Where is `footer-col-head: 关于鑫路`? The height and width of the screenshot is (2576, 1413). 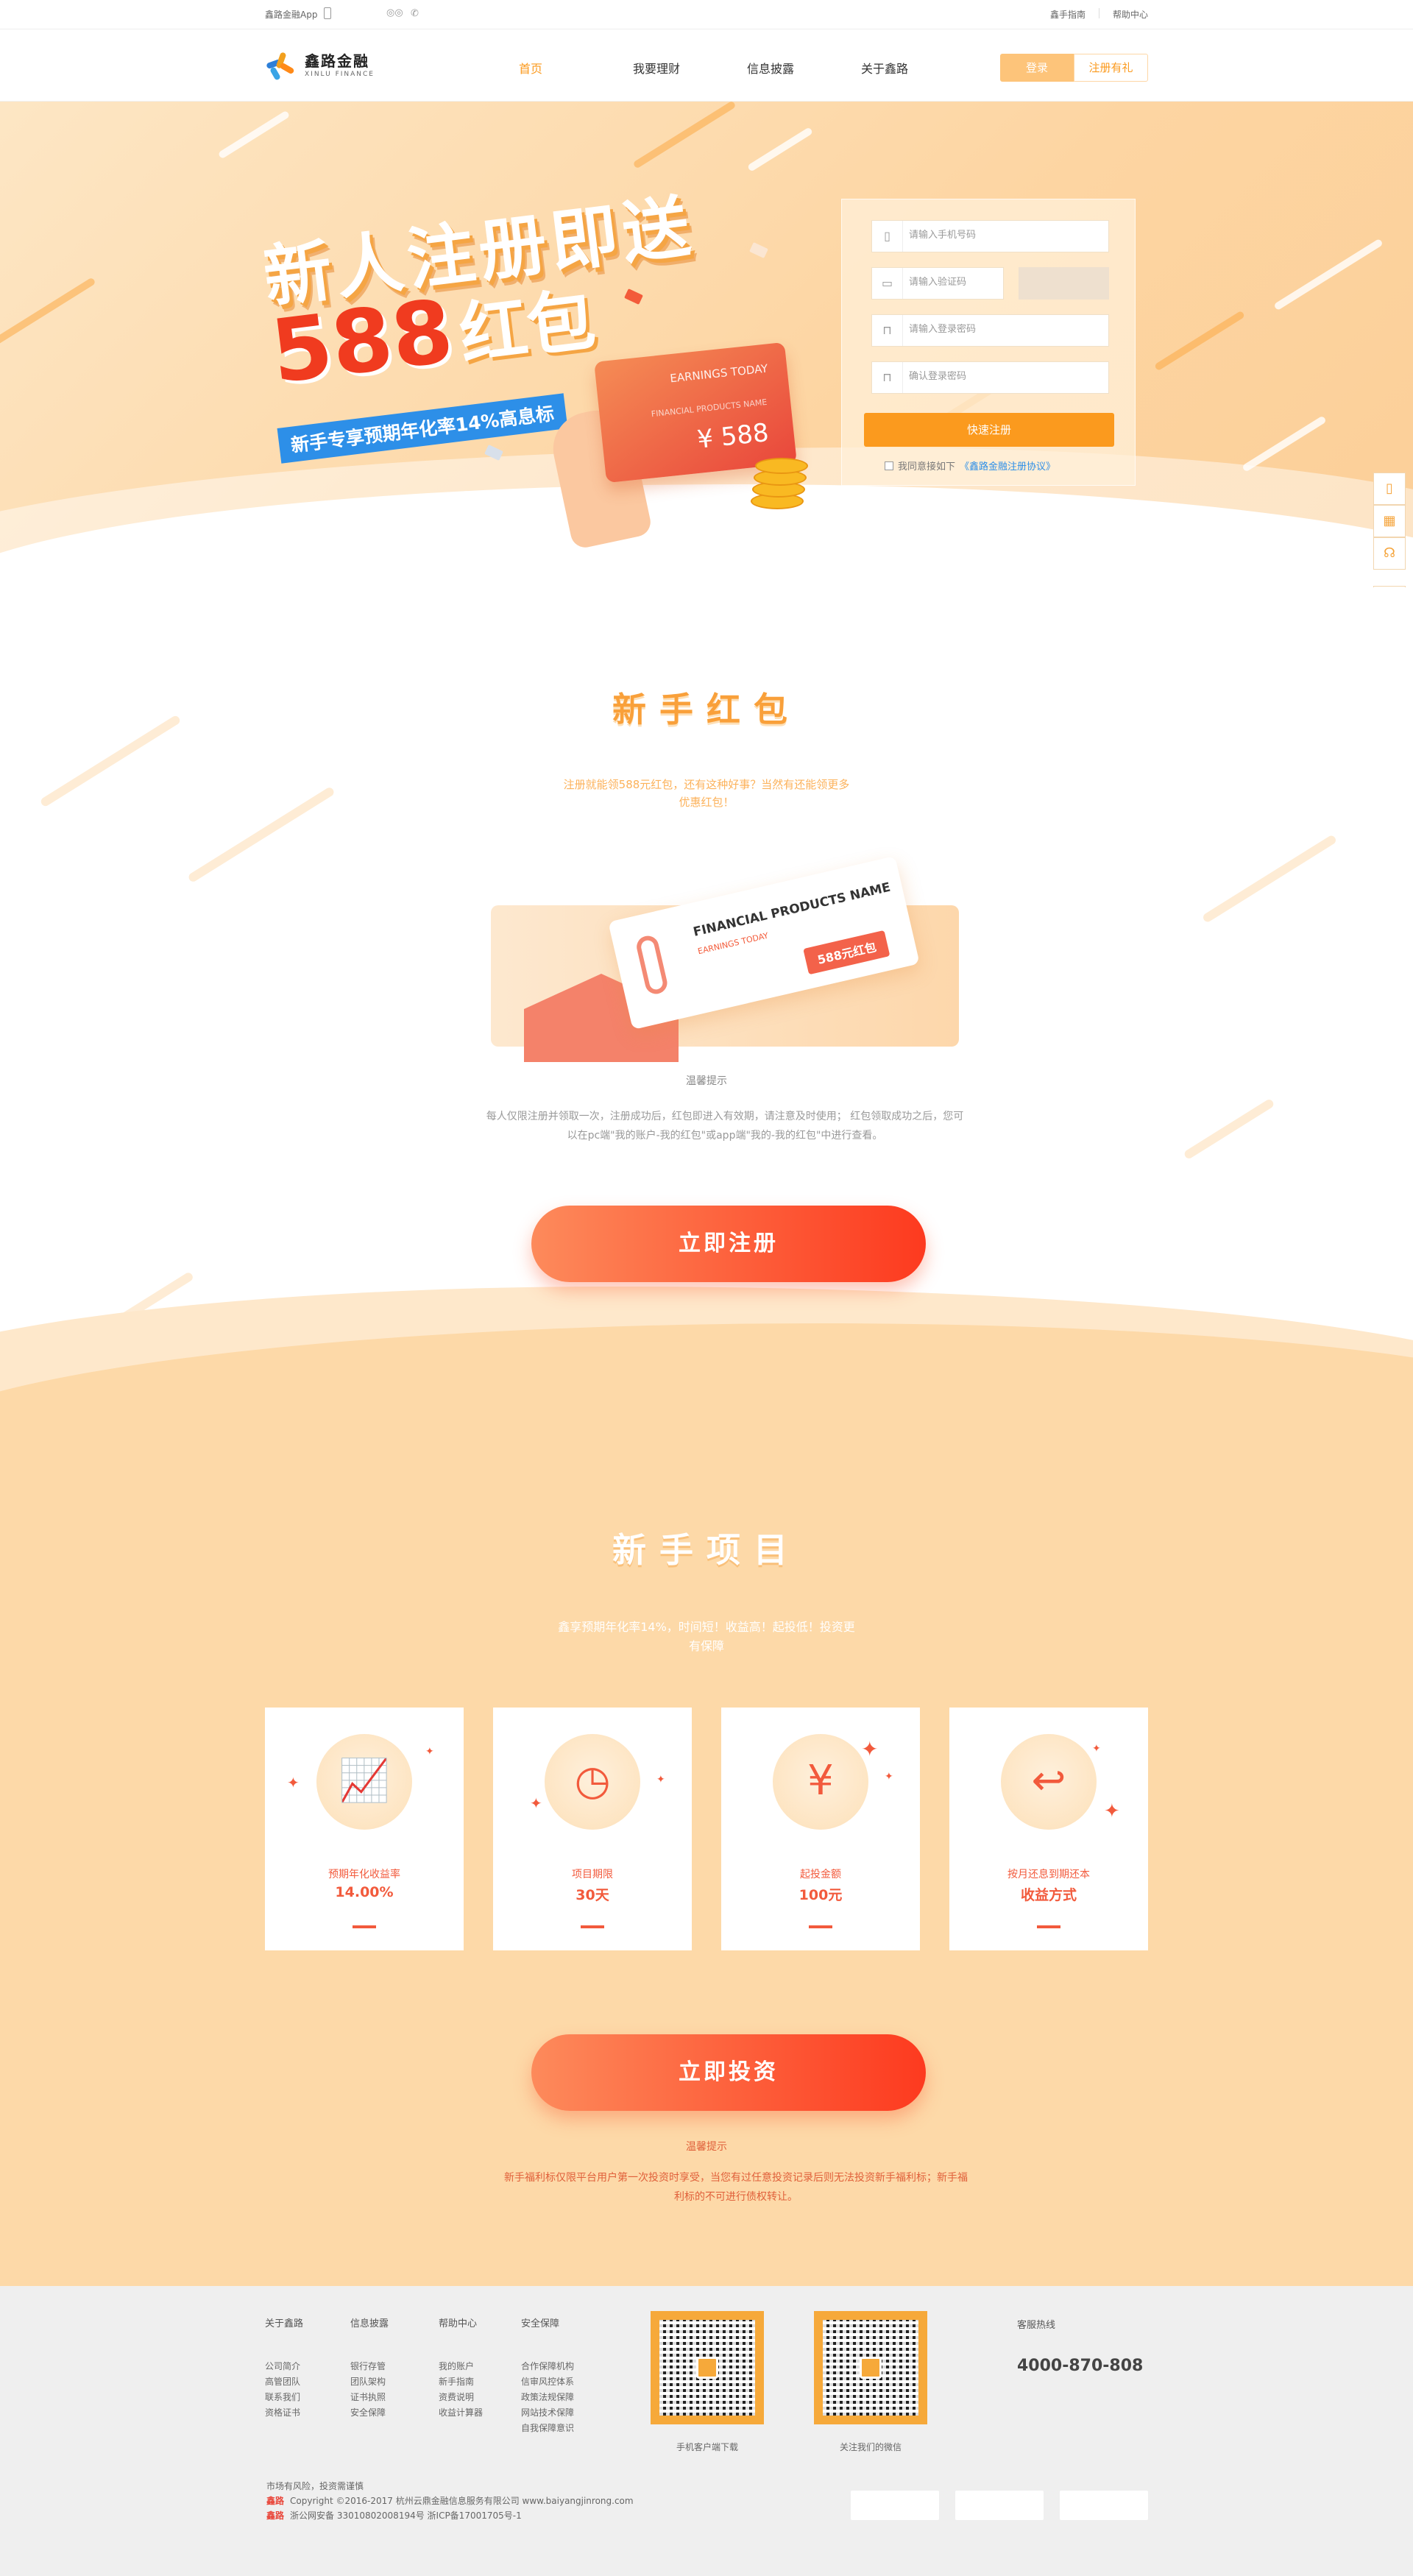 footer-col-head: 关于鑫路 is located at coordinates (284, 2323).